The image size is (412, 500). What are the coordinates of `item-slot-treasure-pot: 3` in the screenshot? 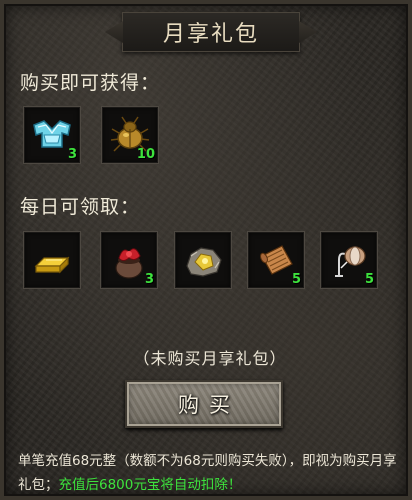 It's located at (129, 260).